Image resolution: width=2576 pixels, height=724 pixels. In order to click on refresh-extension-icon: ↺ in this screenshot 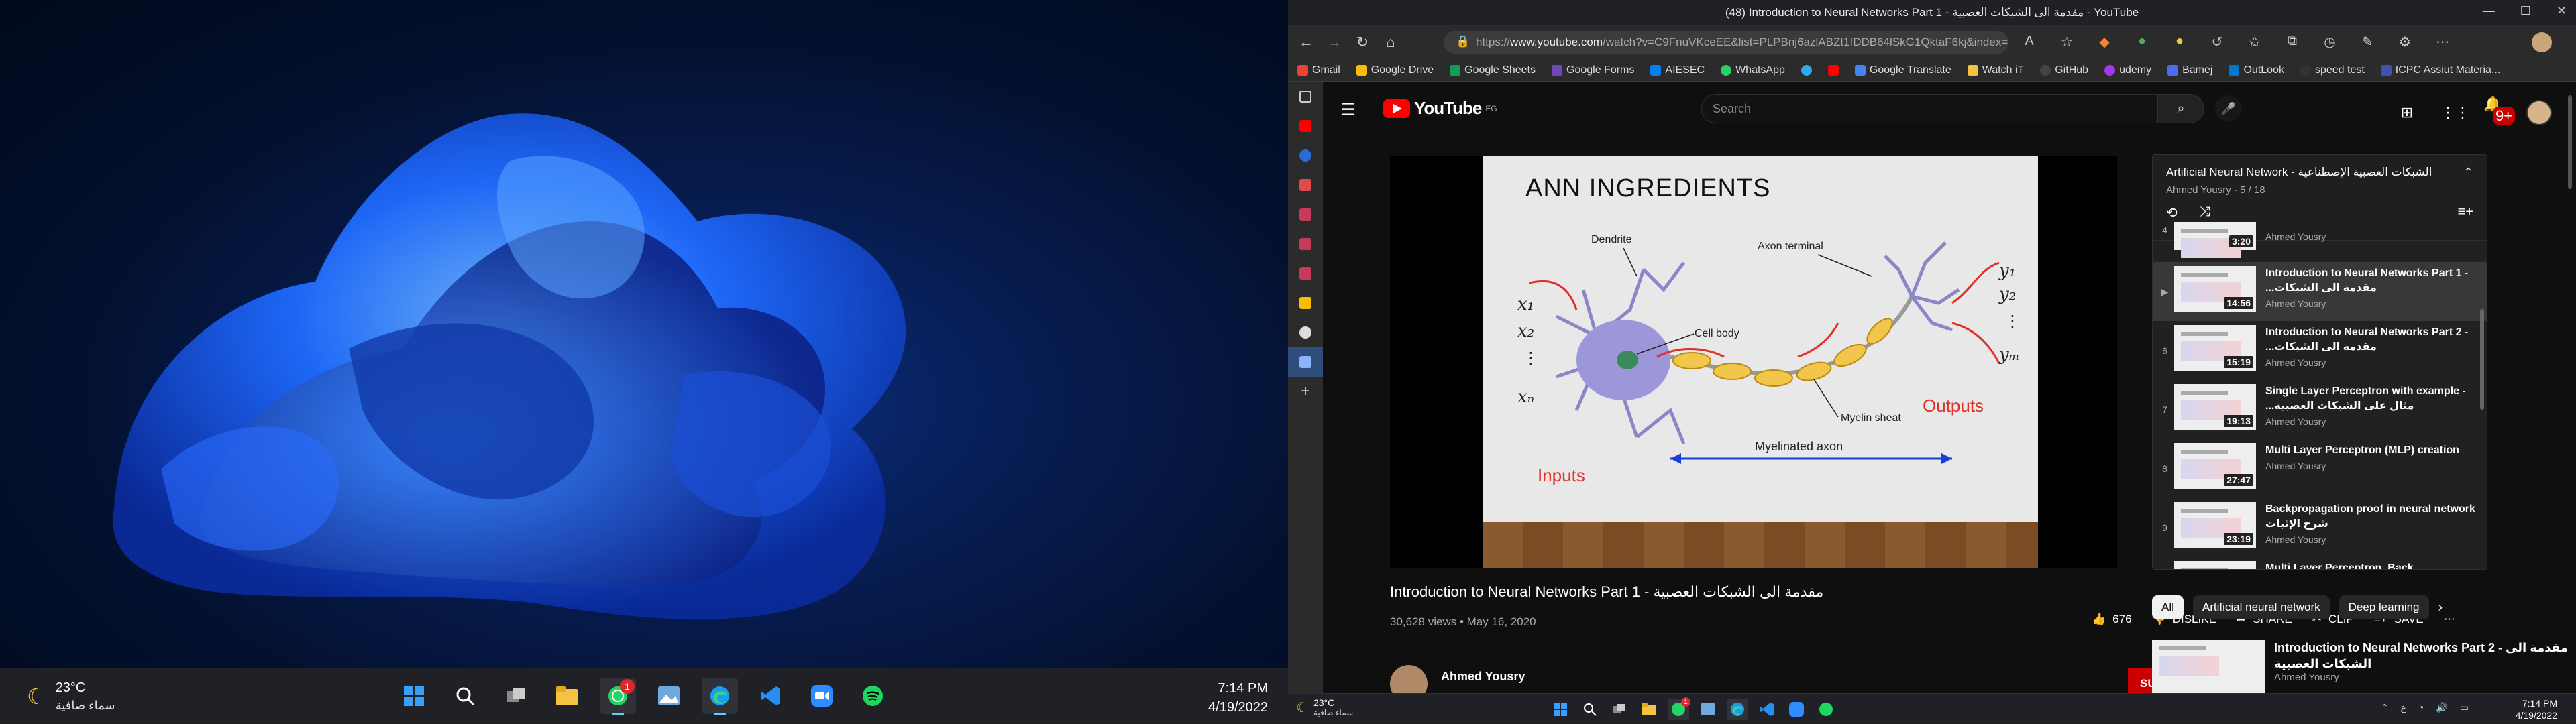, I will do `click(2217, 42)`.